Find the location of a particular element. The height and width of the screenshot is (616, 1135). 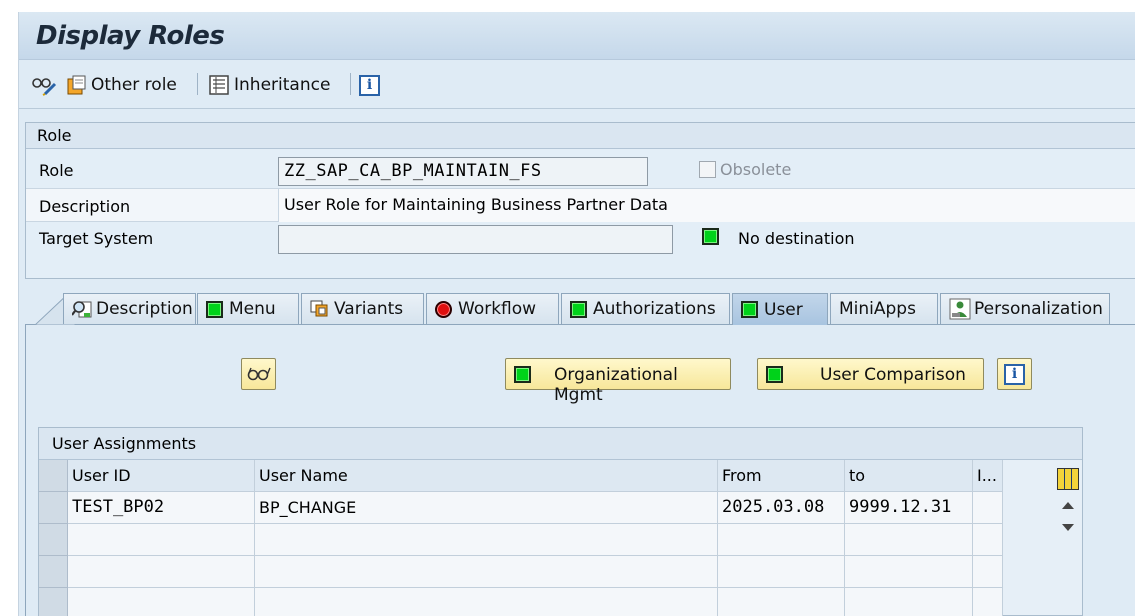

target-system-row: Target System No destination is located at coordinates (580, 238).